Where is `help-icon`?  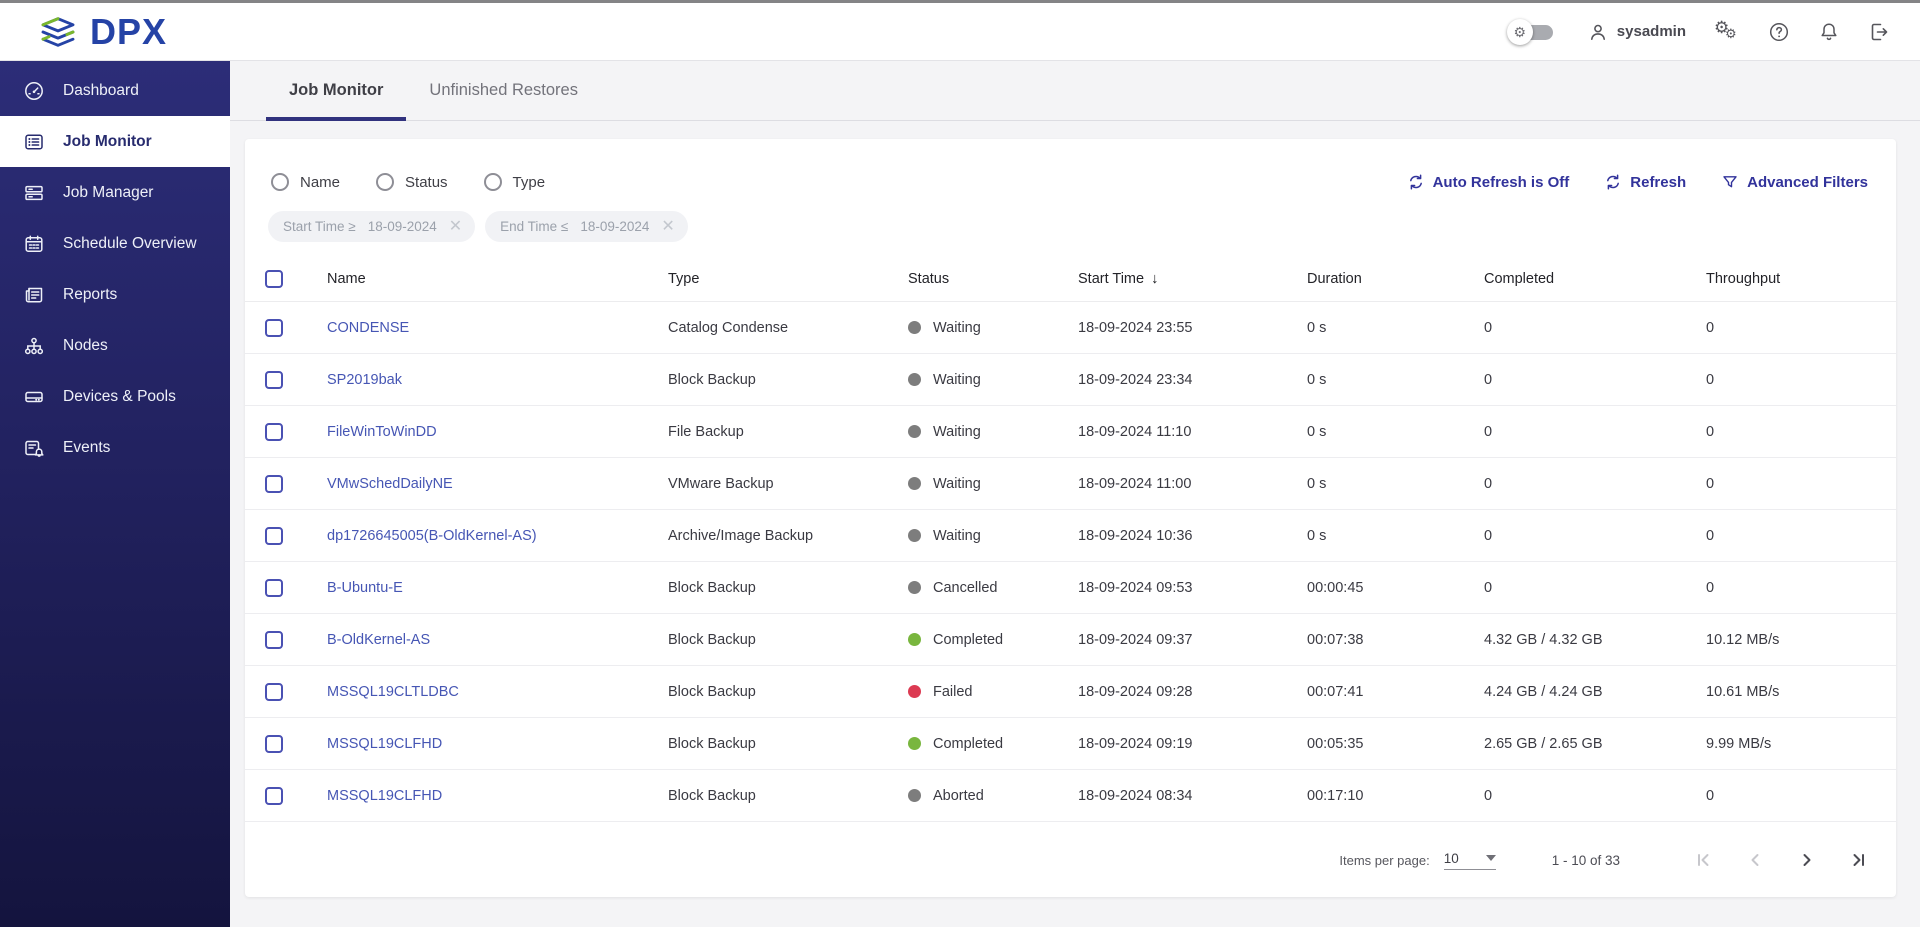
help-icon is located at coordinates (1779, 32).